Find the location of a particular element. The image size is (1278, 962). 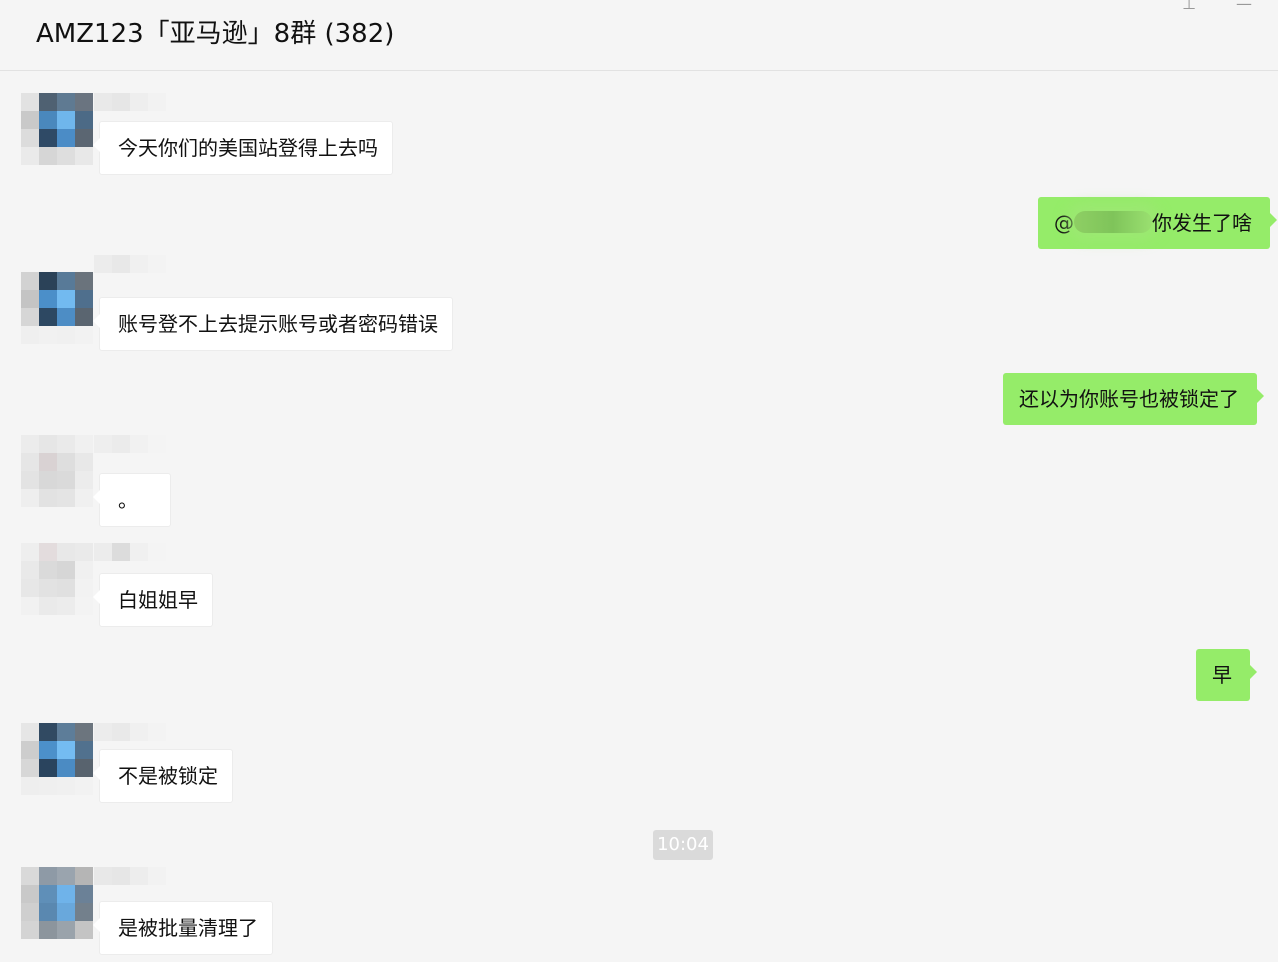

minimize-icon: — is located at coordinates (1244, 6).